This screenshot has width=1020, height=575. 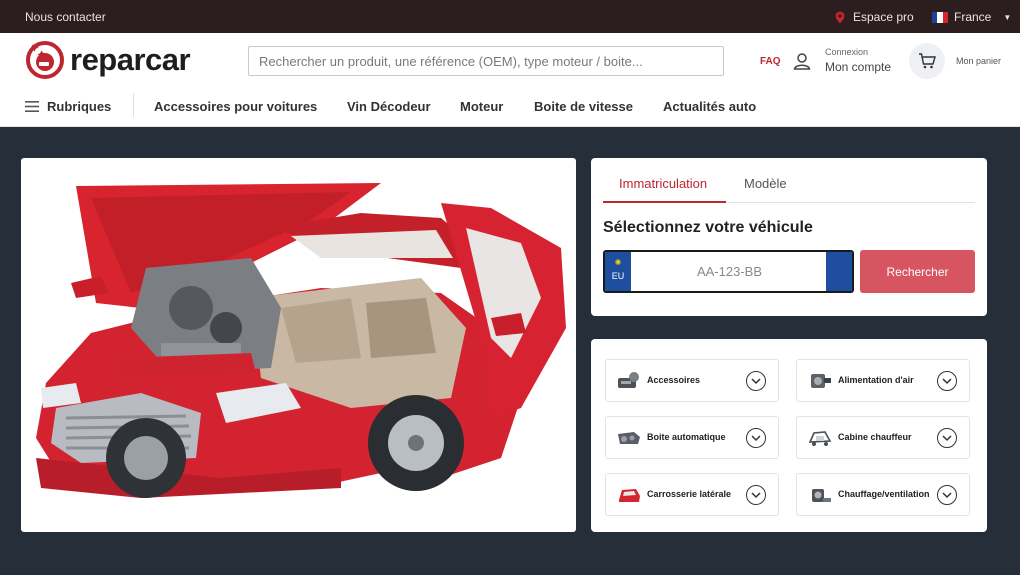 I want to click on my-account-label: Mon compte, so click(x=858, y=67).